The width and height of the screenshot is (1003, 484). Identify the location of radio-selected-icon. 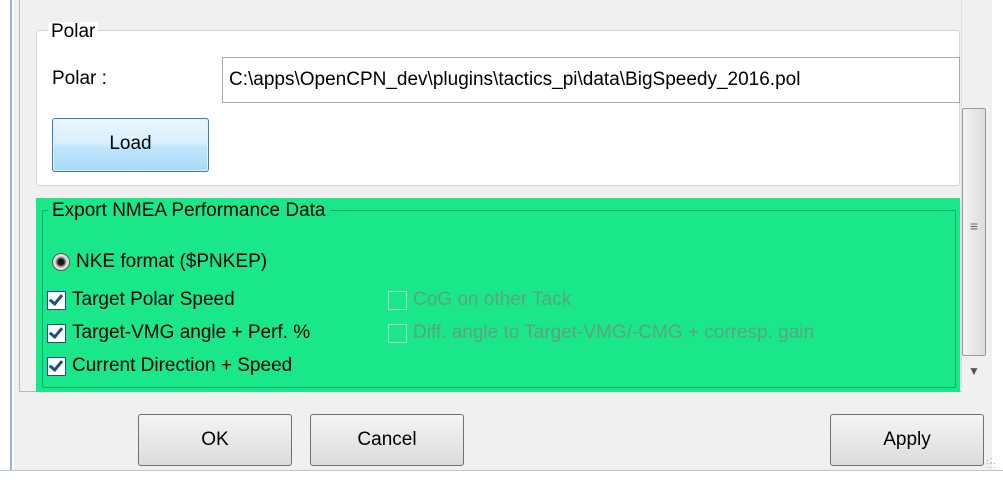
(61, 262).